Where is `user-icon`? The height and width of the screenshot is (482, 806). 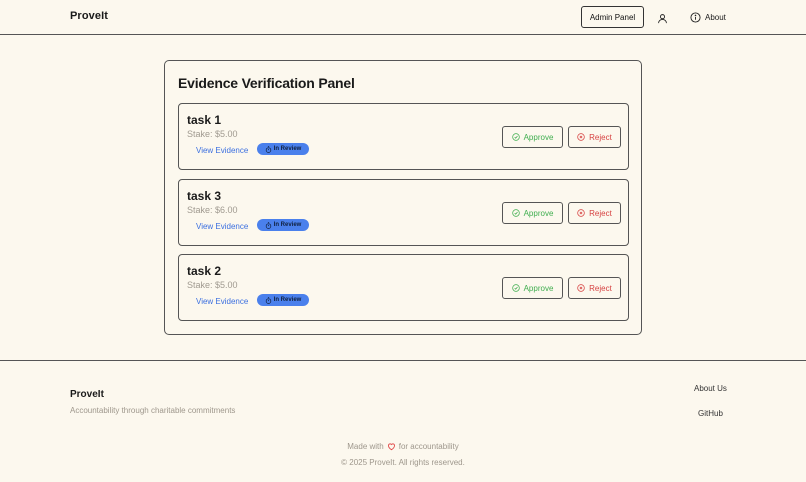 user-icon is located at coordinates (662, 17).